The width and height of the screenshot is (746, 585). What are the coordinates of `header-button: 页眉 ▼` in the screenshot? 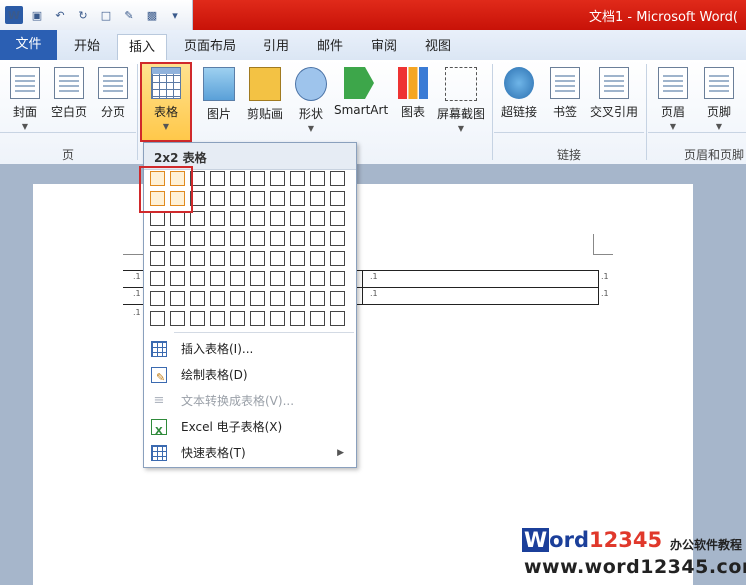 It's located at (673, 99).